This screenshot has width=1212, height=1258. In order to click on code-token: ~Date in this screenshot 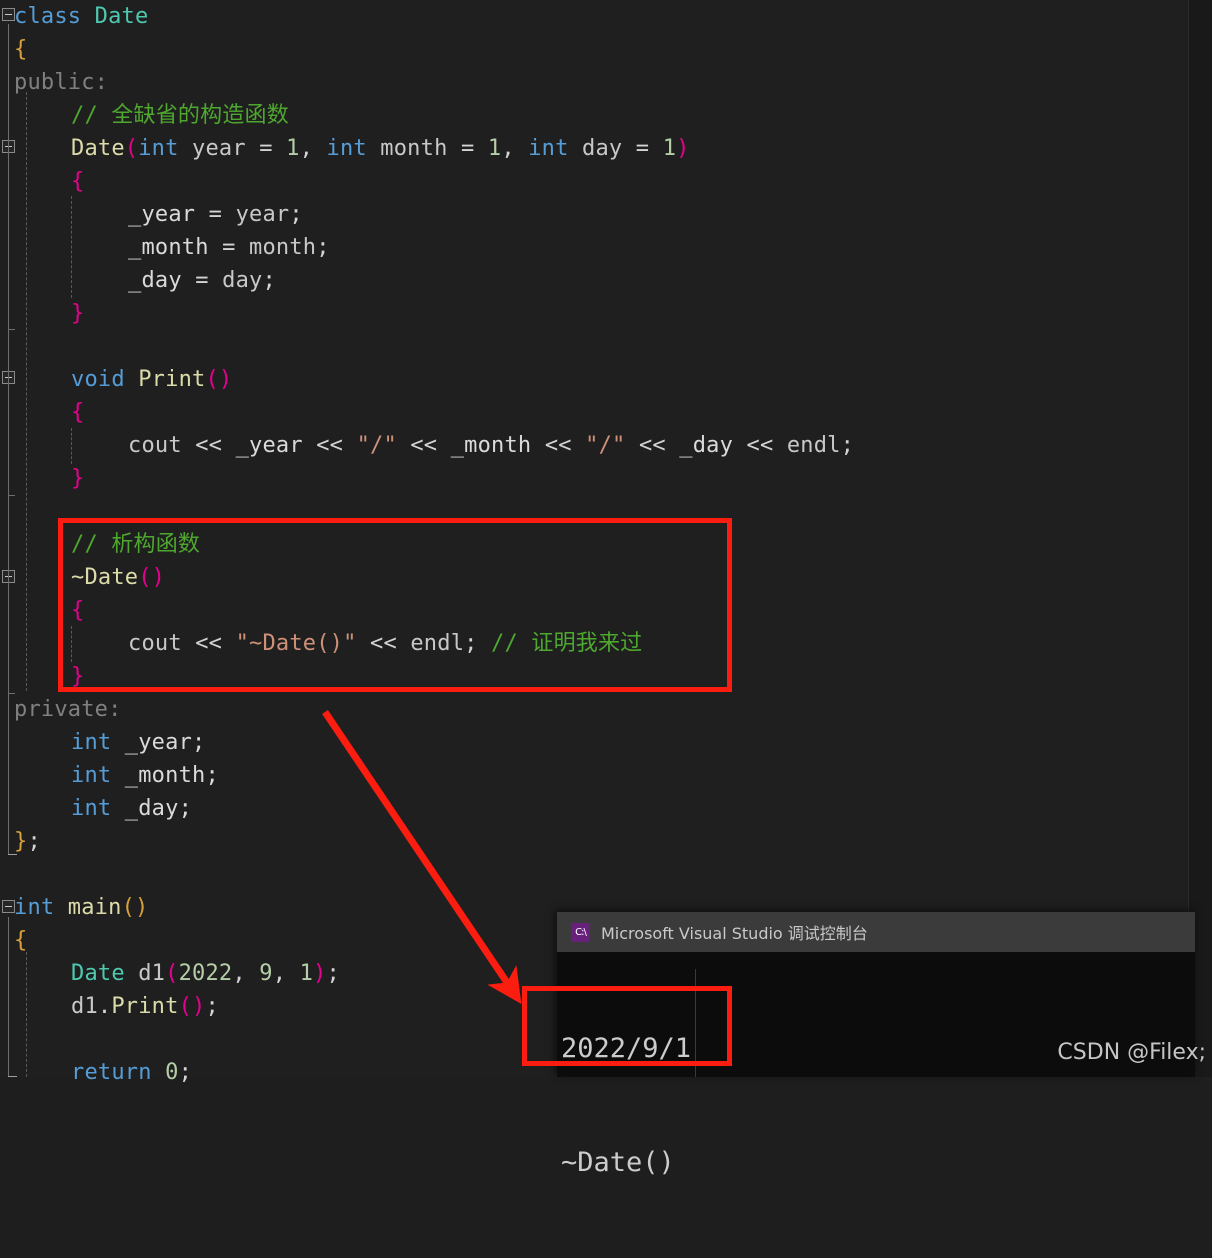, I will do `click(105, 577)`.